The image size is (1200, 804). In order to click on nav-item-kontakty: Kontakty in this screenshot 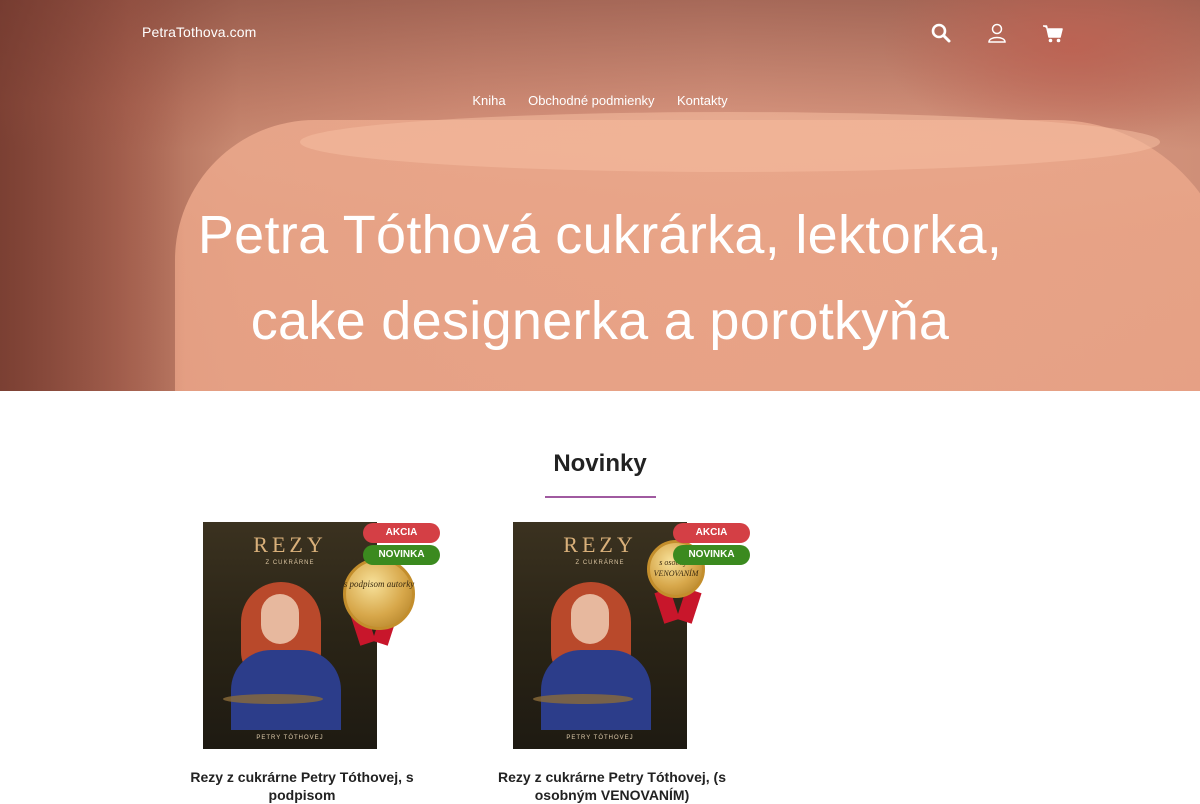, I will do `click(702, 100)`.